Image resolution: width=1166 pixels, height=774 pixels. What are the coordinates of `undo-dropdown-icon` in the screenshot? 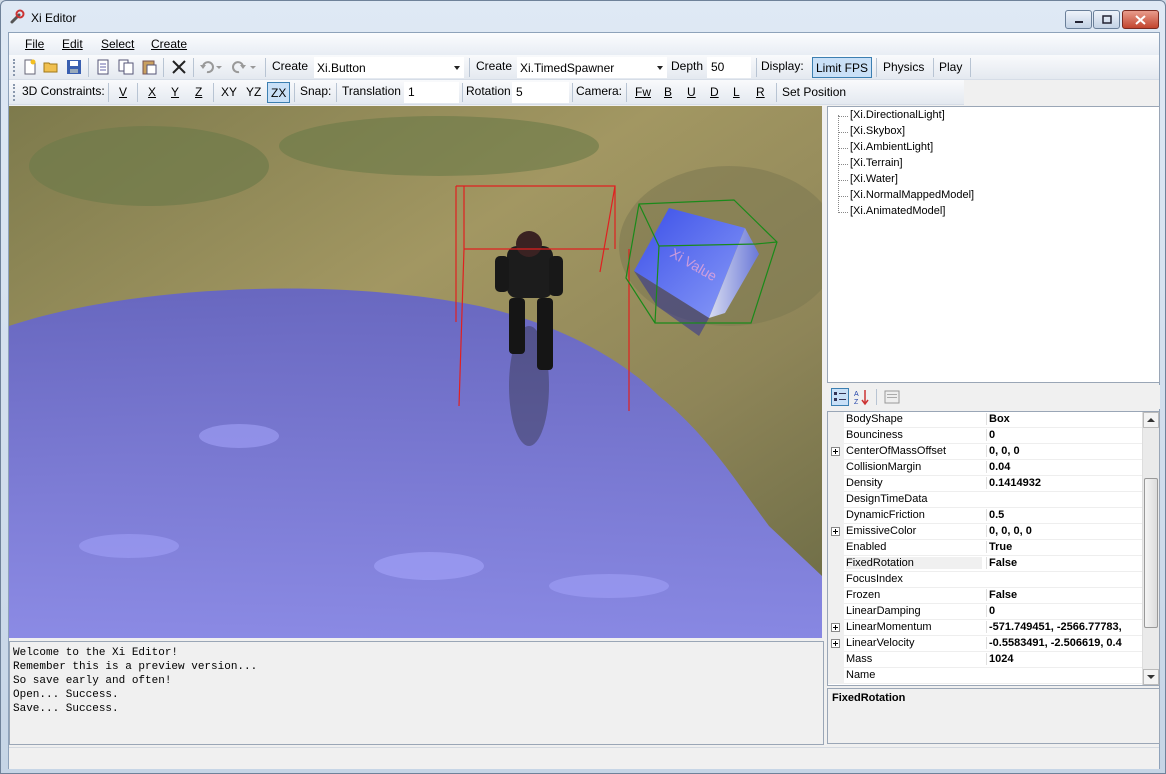 It's located at (219, 67).